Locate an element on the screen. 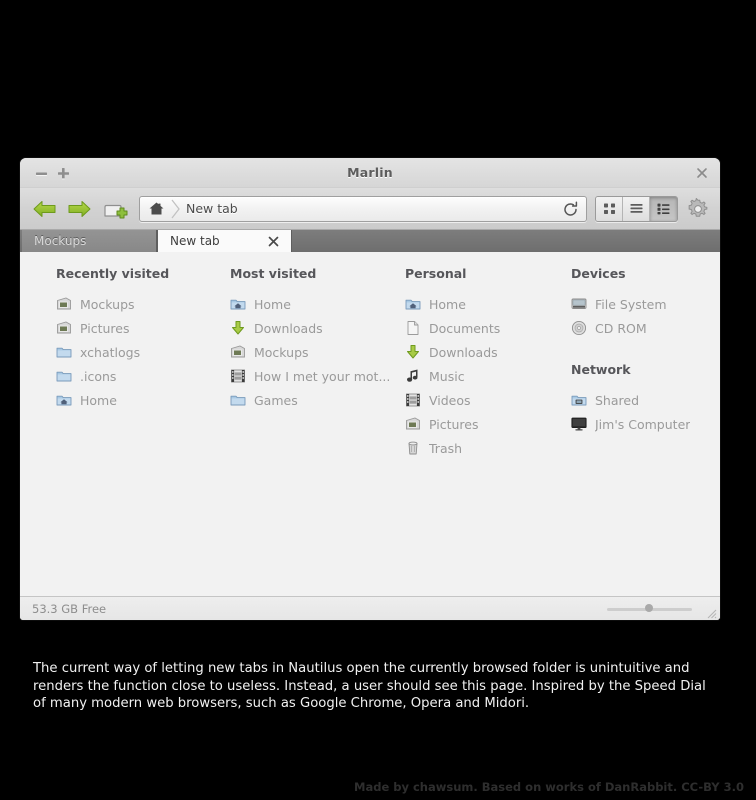 The height and width of the screenshot is (800, 756). zoom-slider-handle is located at coordinates (649, 608).